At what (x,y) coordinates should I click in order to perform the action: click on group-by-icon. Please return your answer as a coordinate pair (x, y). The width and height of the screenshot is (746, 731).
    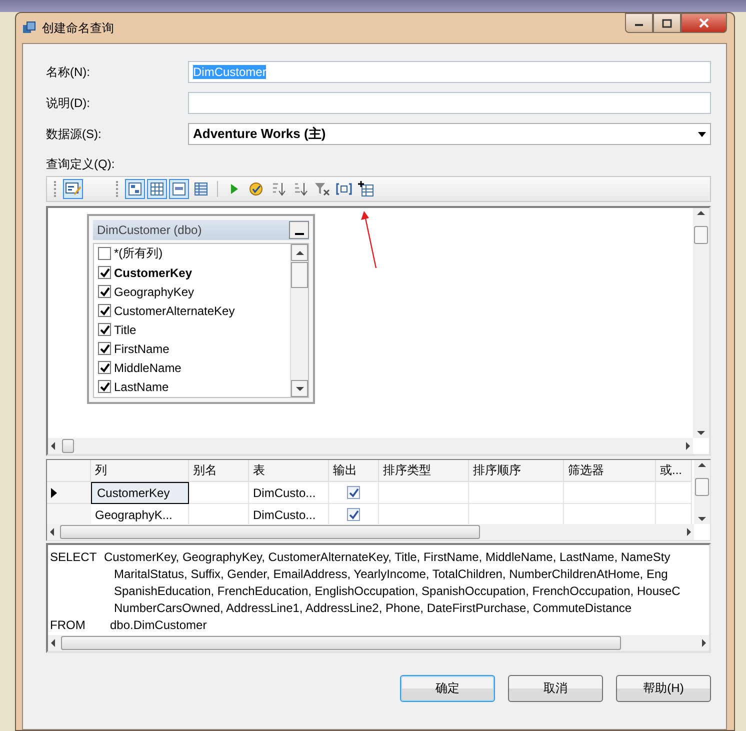
    Looking at the image, I should click on (344, 189).